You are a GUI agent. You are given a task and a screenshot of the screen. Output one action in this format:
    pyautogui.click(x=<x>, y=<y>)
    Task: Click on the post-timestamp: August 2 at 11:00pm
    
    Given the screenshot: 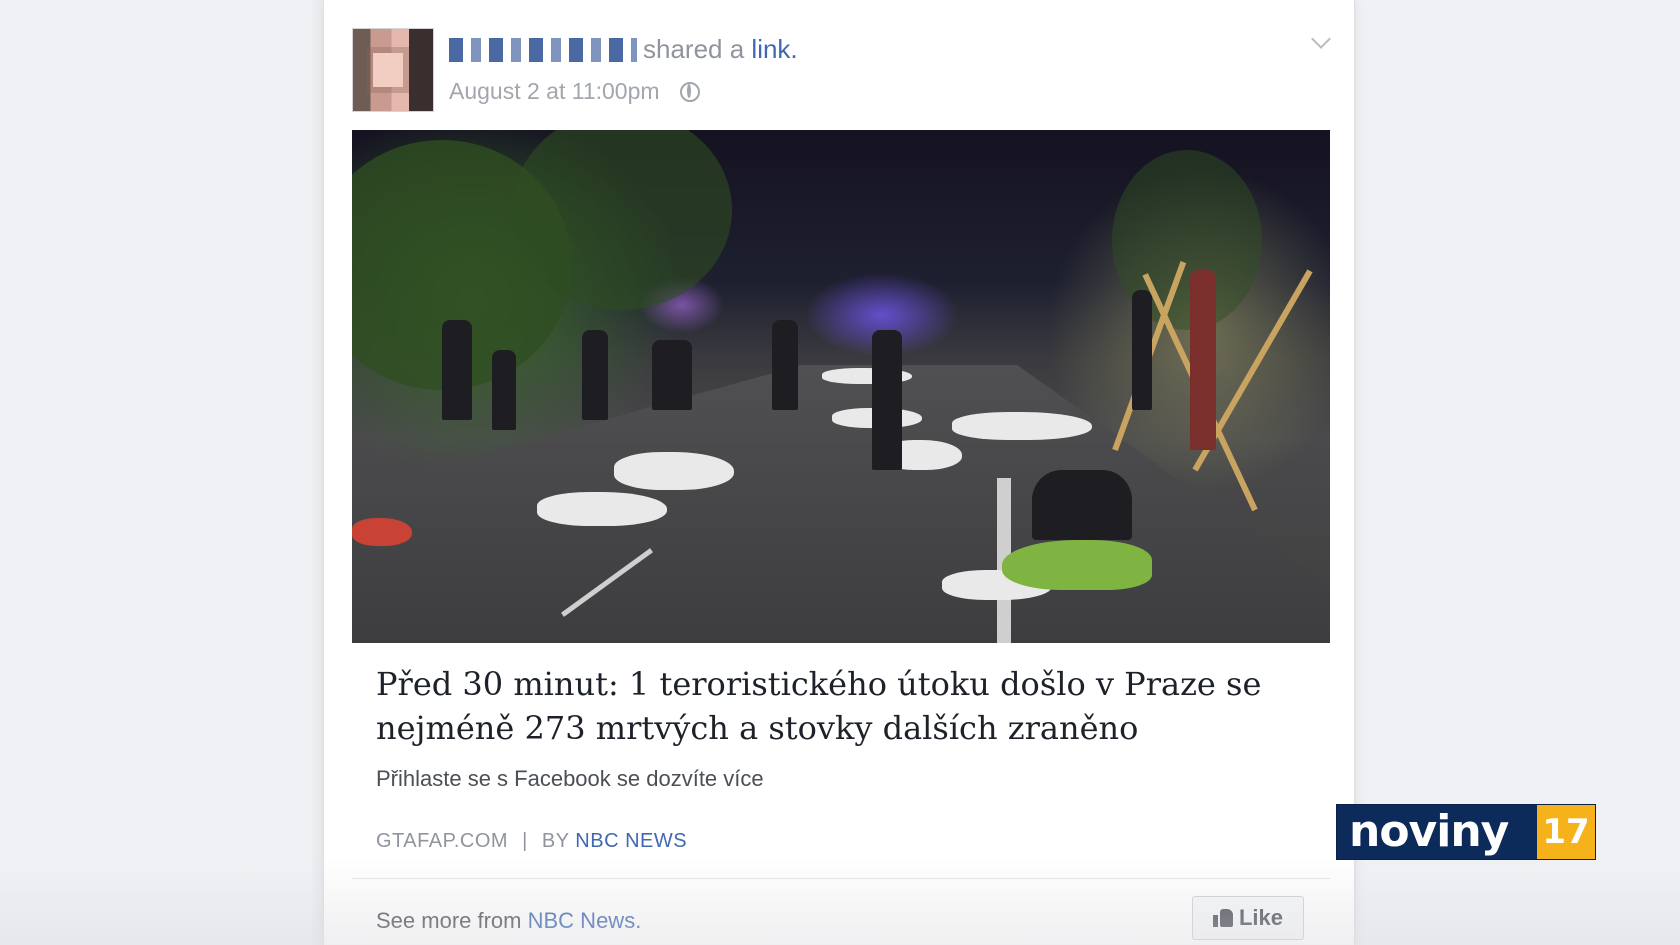 What is the action you would take?
    pyautogui.click(x=574, y=91)
    